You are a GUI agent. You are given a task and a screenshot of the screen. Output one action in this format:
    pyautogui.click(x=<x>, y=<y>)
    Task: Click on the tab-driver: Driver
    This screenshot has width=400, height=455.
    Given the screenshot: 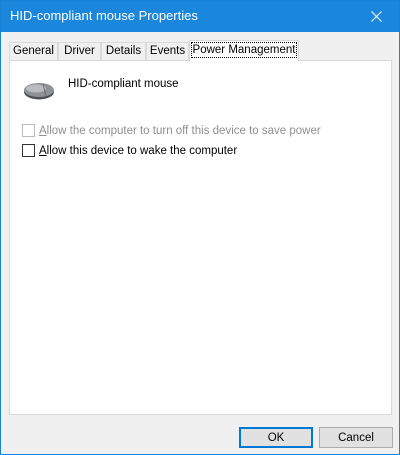 What is the action you would take?
    pyautogui.click(x=79, y=51)
    